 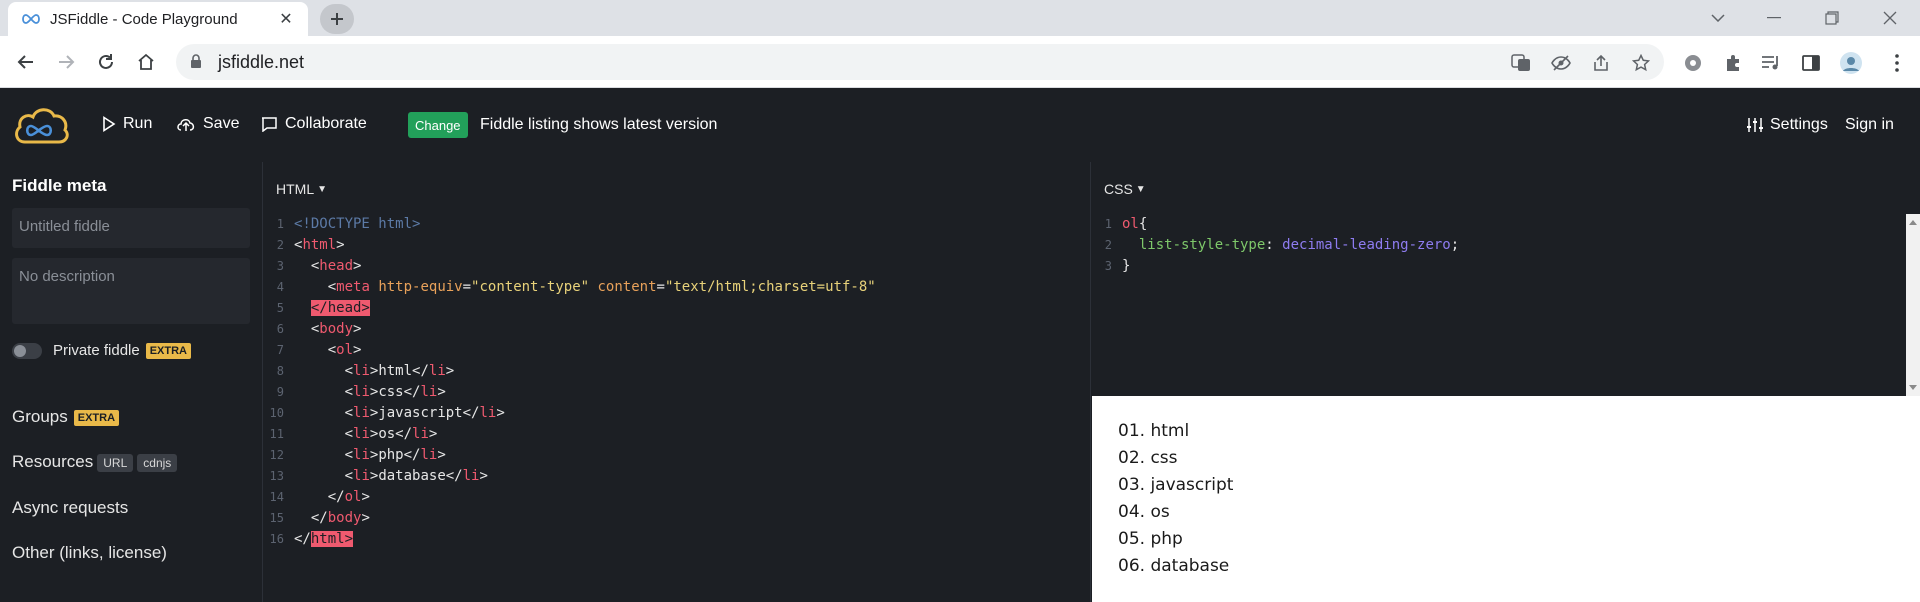 What do you see at coordinates (1913, 387) in the screenshot?
I see `scroll-down-icon` at bounding box center [1913, 387].